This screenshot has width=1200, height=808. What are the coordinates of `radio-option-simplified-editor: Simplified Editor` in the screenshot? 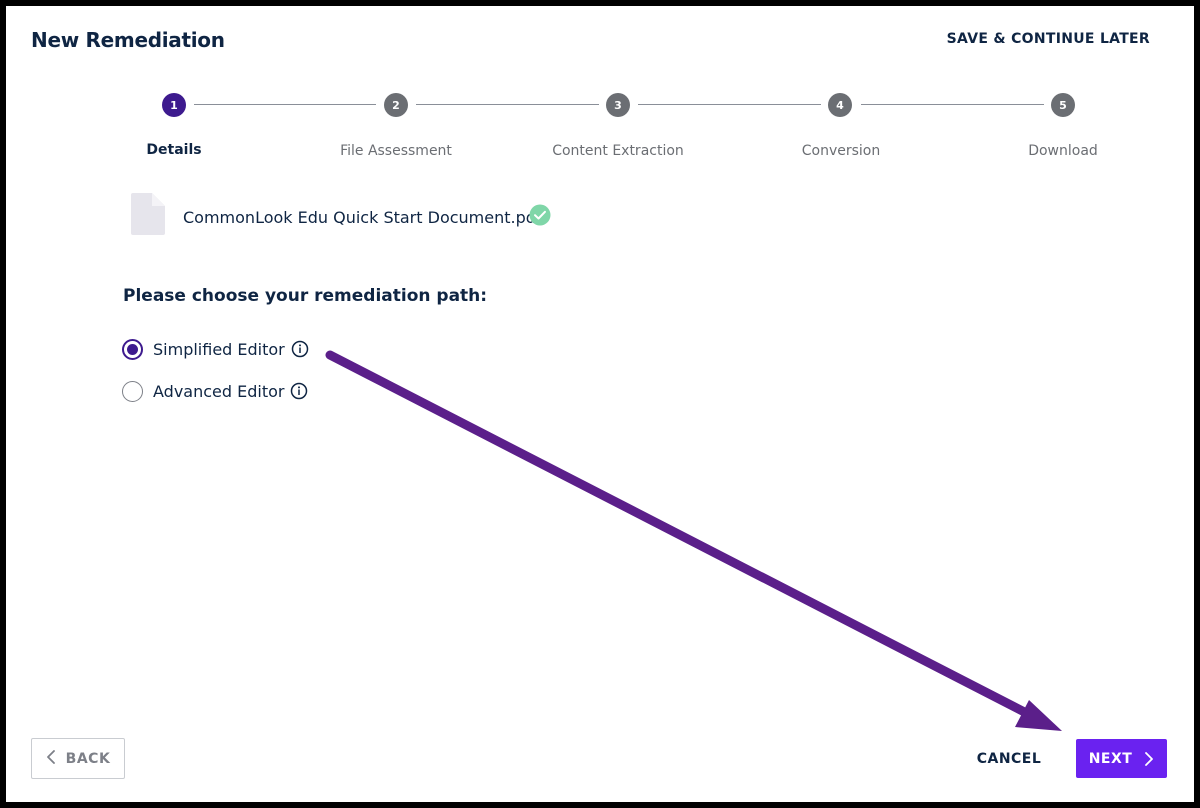 It's located at (215, 349).